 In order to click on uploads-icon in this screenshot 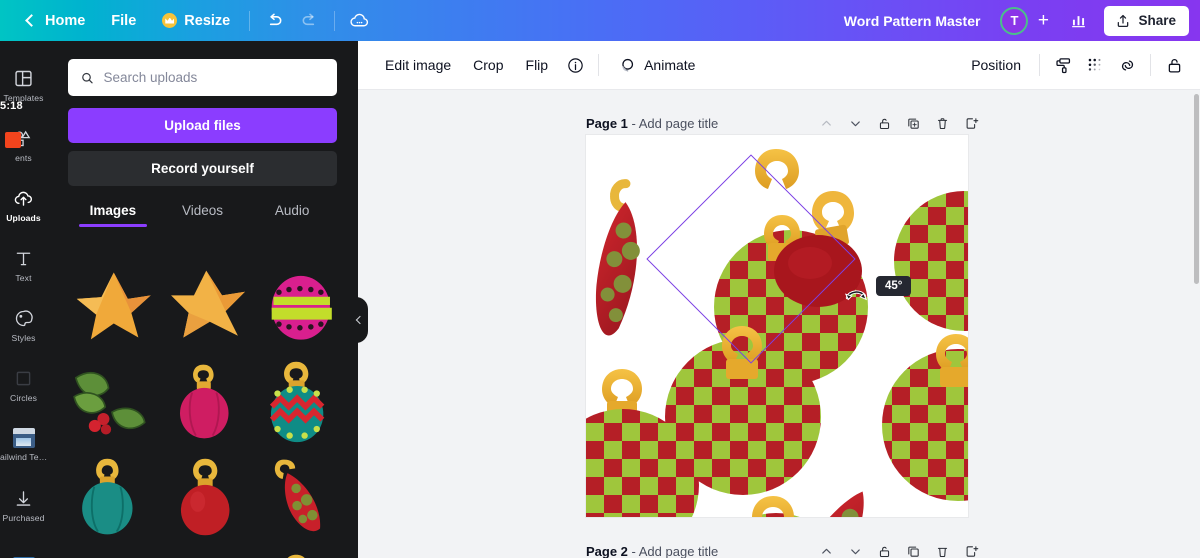, I will do `click(23, 198)`.